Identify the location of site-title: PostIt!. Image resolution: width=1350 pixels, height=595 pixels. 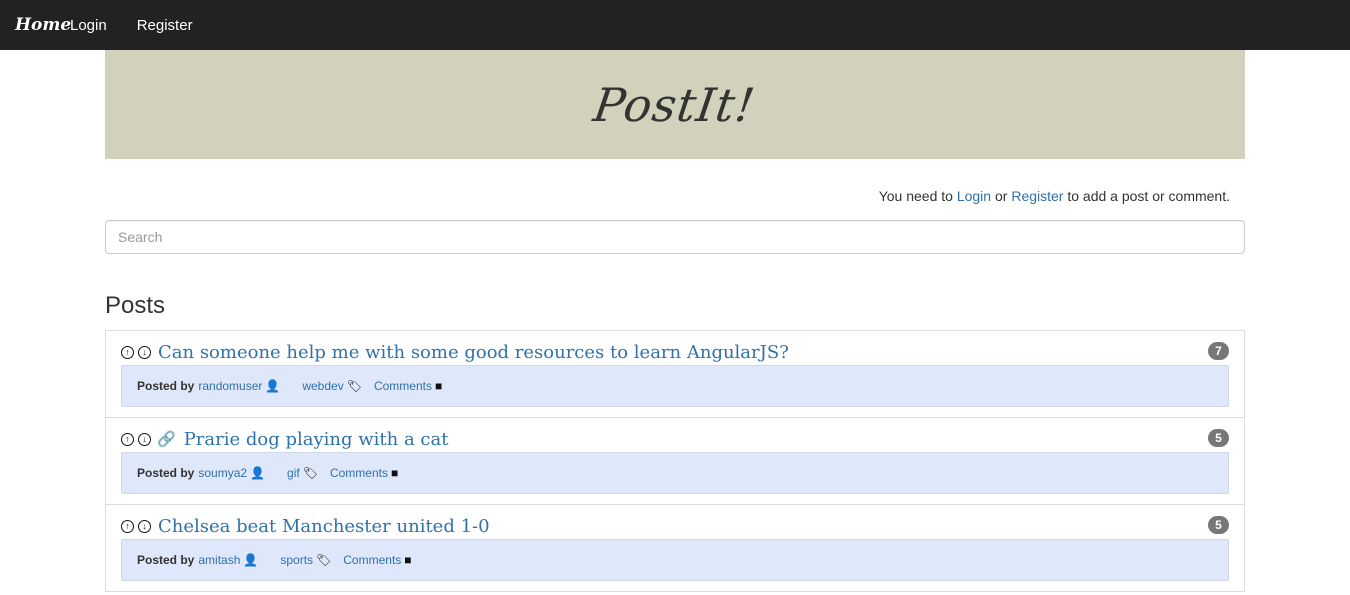
(675, 104).